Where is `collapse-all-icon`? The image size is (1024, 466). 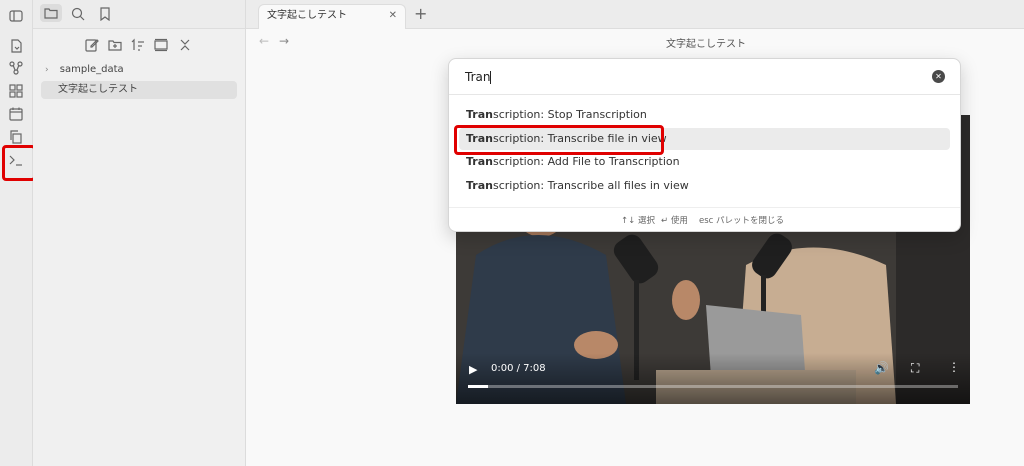 collapse-all-icon is located at coordinates (185, 44).